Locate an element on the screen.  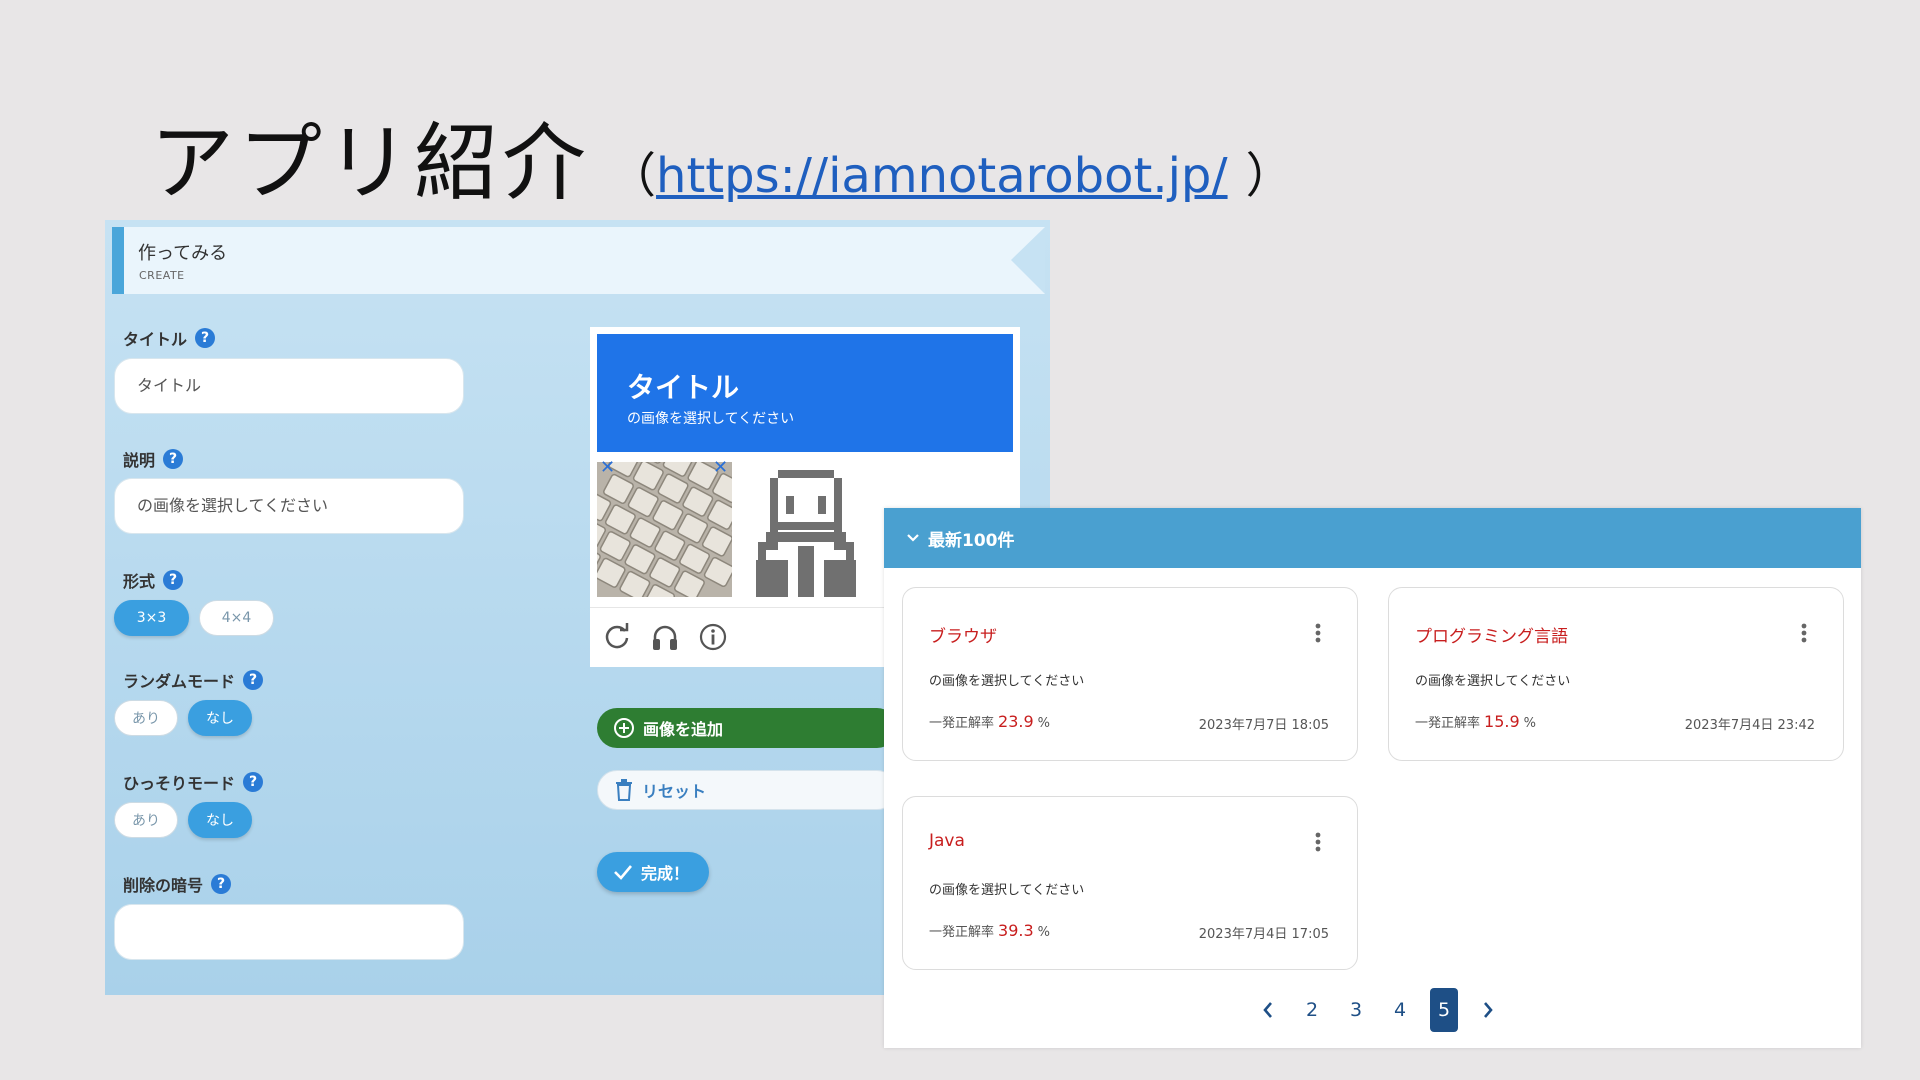
recent-title: 最新100件 is located at coordinates (971, 540).